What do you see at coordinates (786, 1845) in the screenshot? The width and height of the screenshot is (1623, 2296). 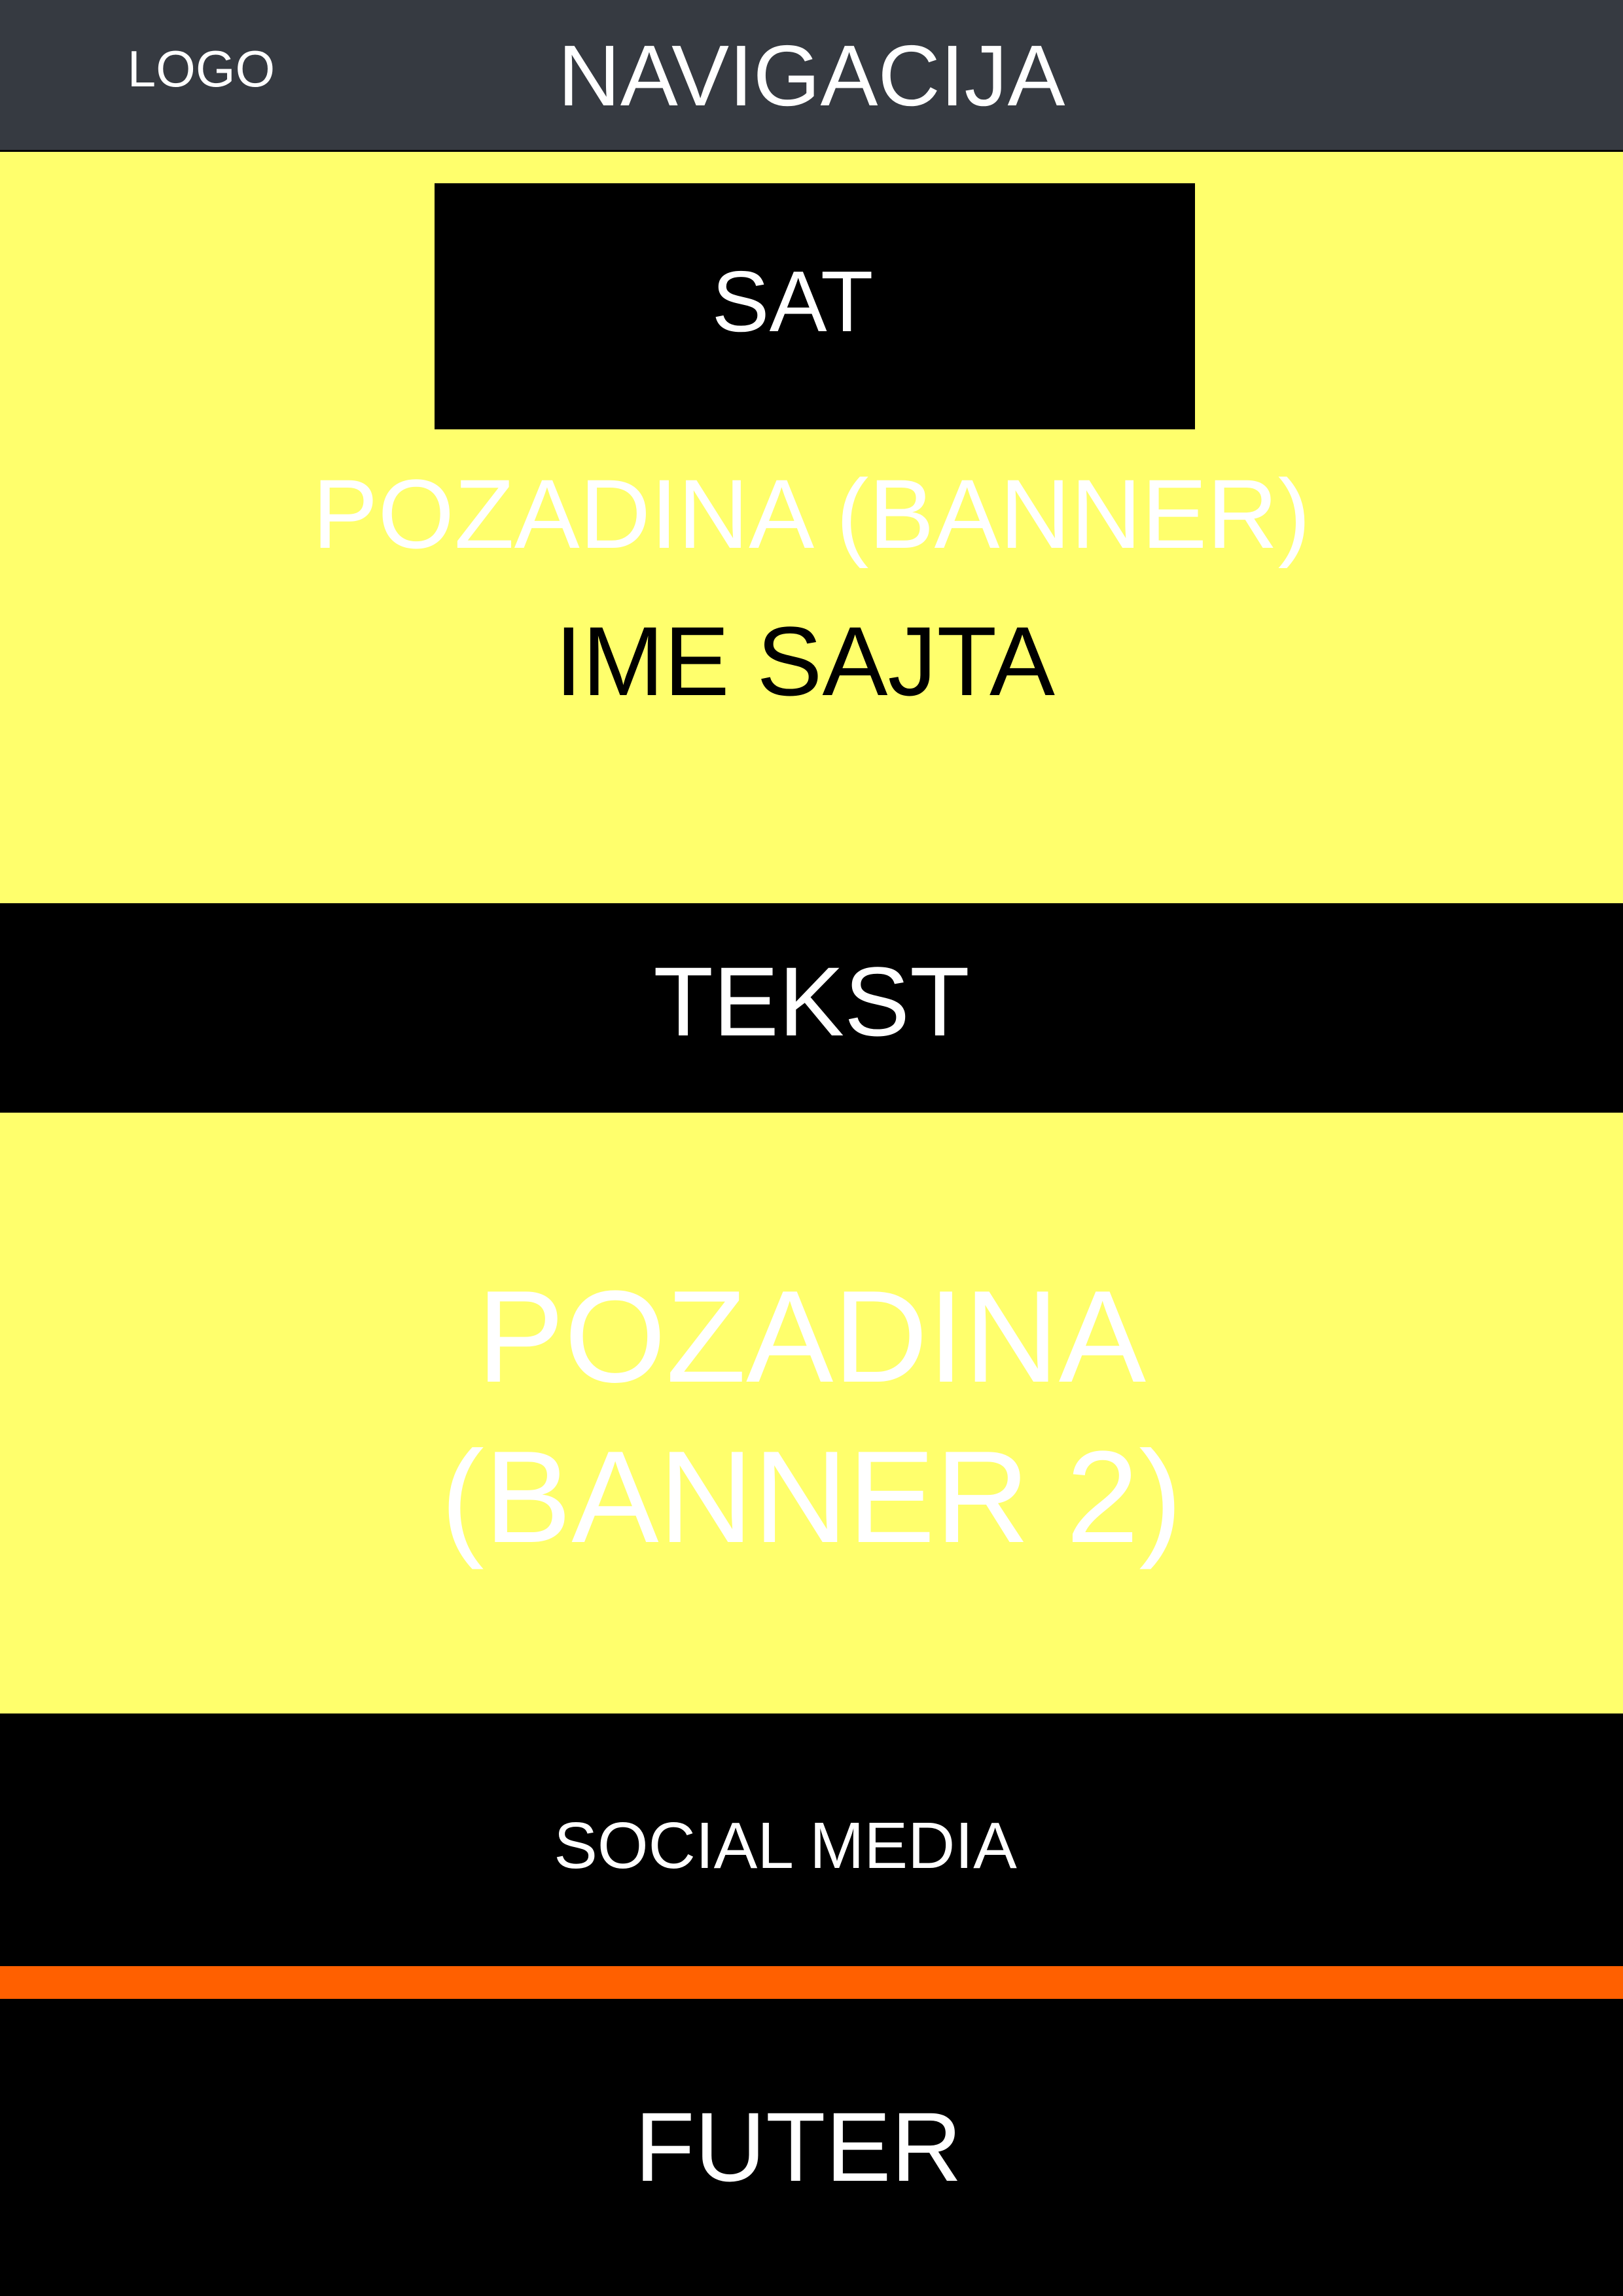 I see `social-media-label: SOCIAL MEDIA` at bounding box center [786, 1845].